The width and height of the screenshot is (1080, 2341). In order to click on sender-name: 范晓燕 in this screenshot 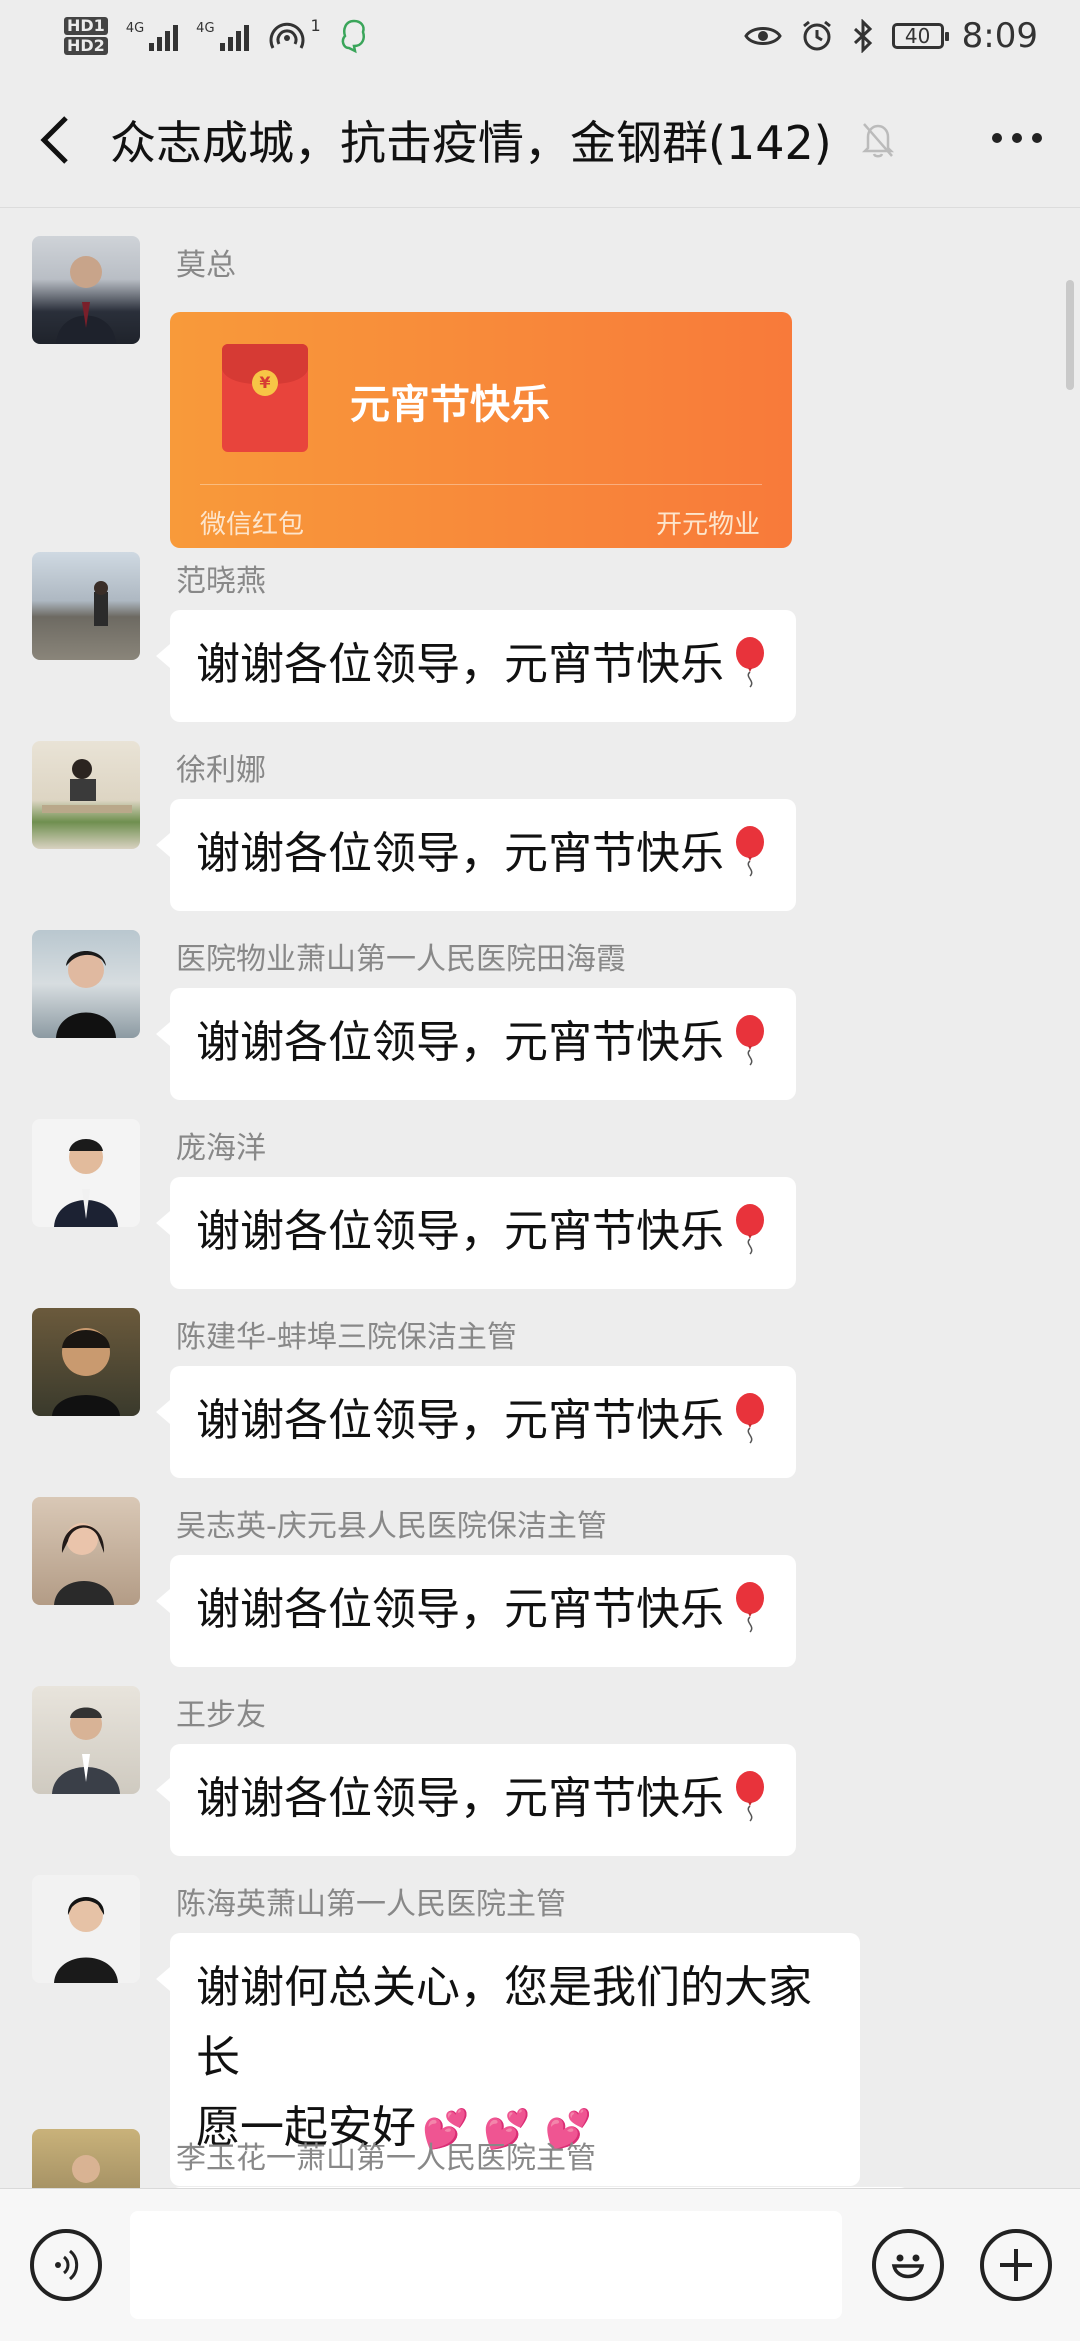, I will do `click(221, 581)`.